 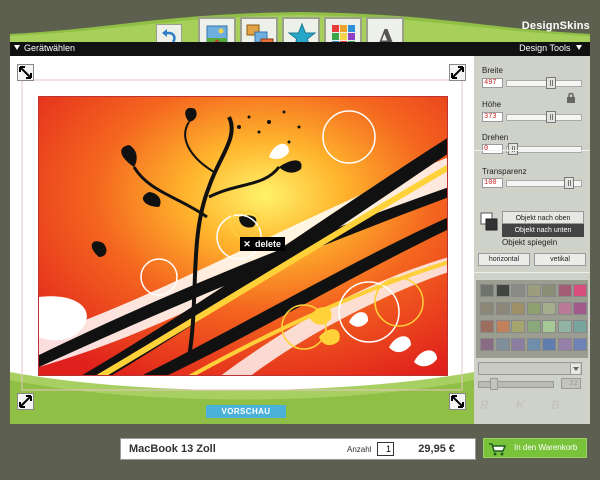 I want to click on size-value: 22, so click(x=571, y=383).